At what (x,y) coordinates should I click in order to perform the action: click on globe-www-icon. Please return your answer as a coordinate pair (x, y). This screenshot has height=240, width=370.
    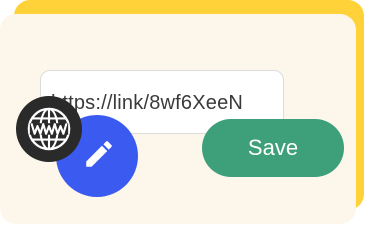
    Looking at the image, I should click on (49, 129).